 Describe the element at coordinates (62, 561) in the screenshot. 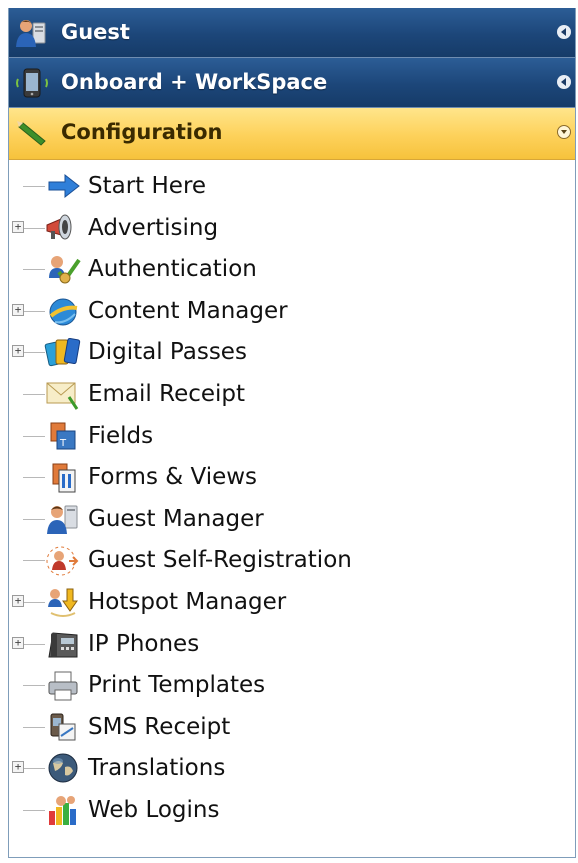

I see `self-registration-icon` at that location.